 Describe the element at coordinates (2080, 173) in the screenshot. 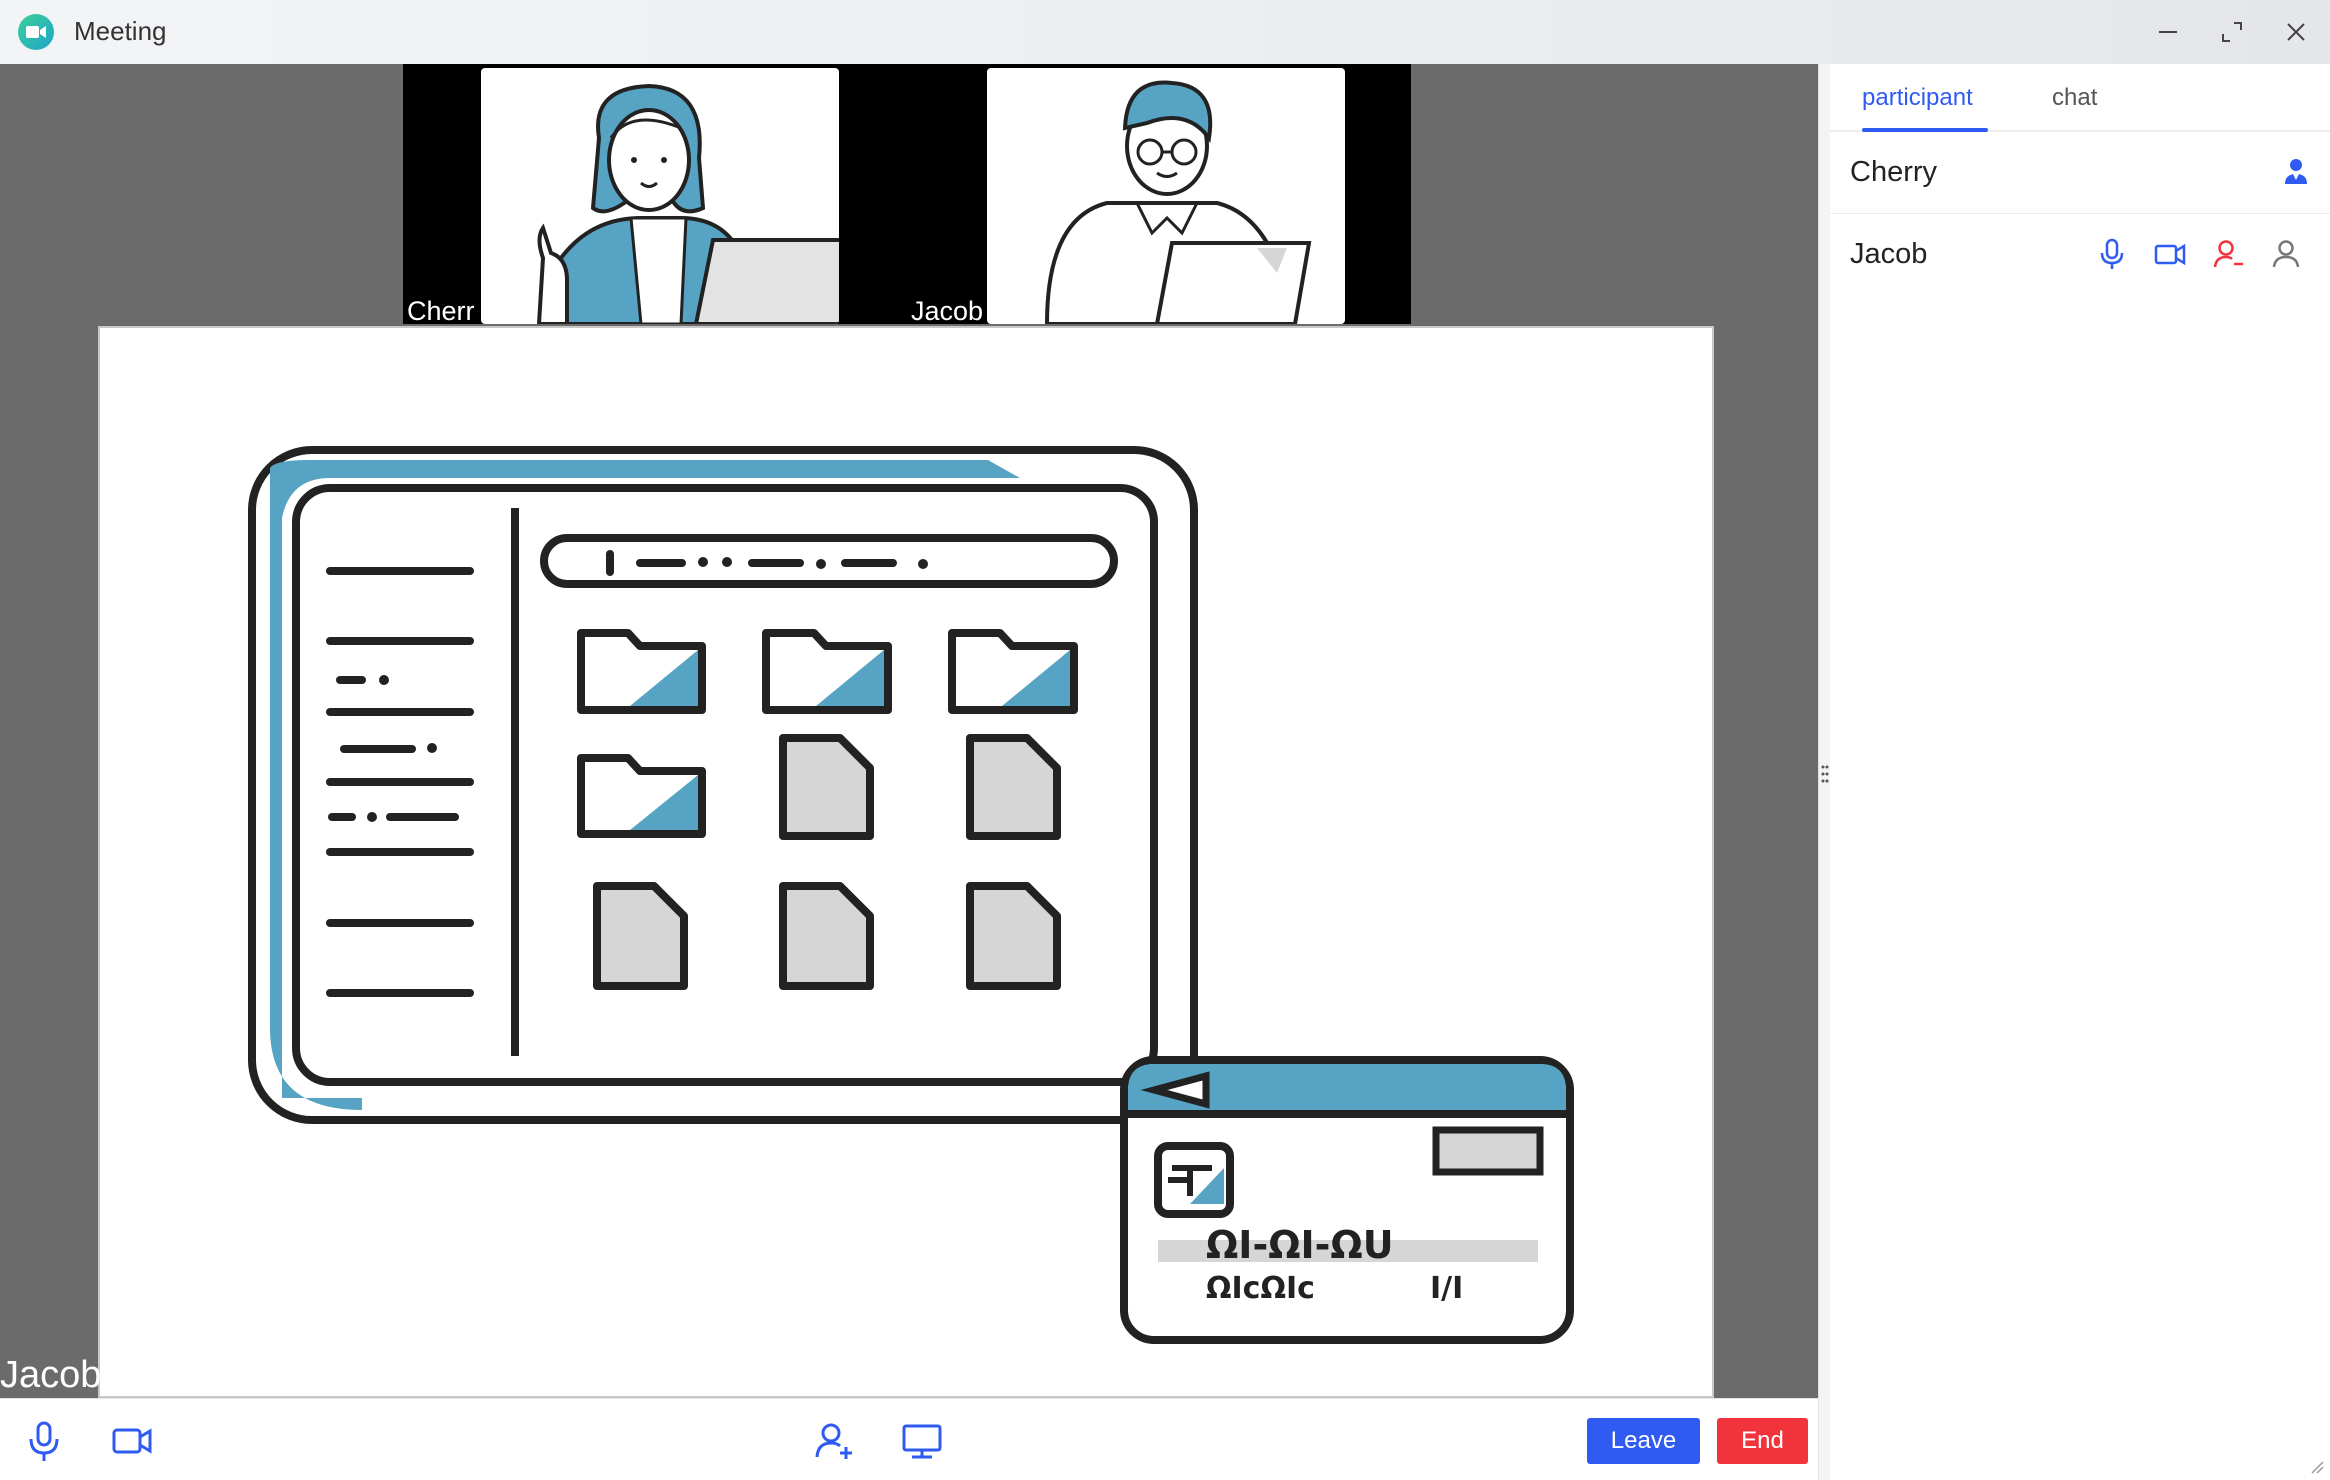

I see `participant-row-cherry: Cherry` at that location.